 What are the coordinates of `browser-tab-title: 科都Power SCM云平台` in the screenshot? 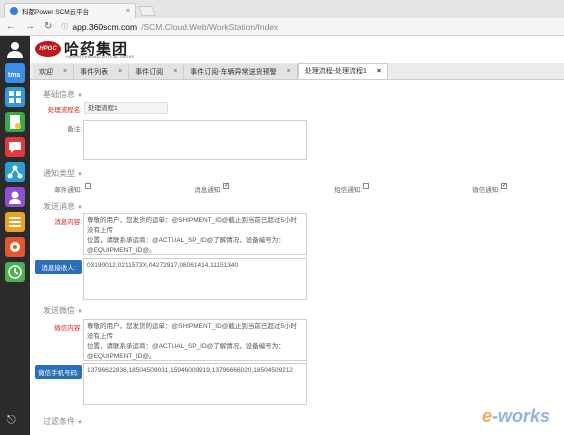 It's located at (56, 12).